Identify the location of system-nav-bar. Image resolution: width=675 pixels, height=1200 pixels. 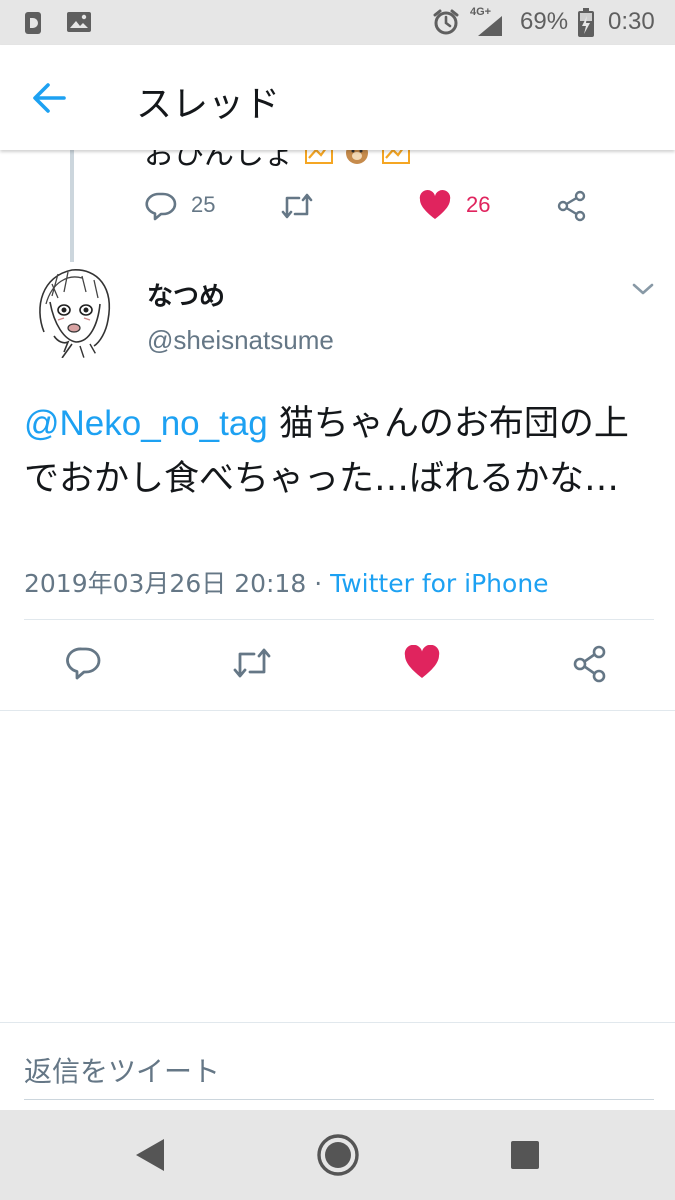
(337, 1155).